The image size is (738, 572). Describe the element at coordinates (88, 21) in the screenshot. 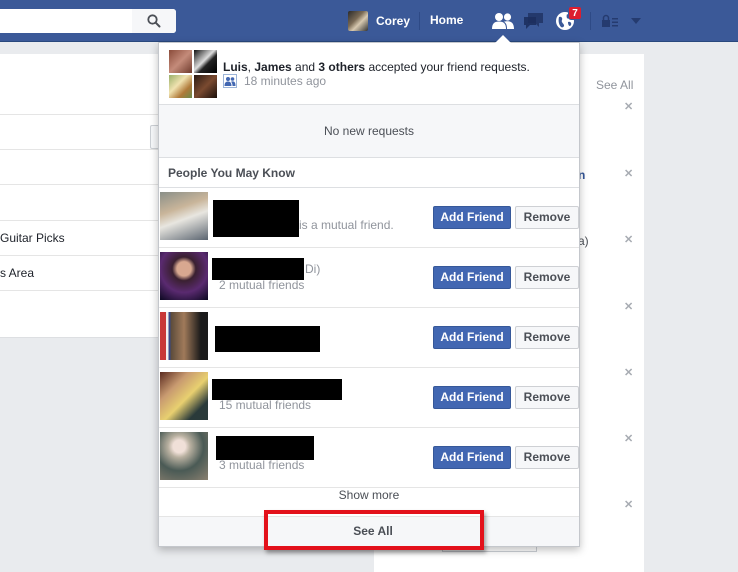

I see `search-input` at that location.